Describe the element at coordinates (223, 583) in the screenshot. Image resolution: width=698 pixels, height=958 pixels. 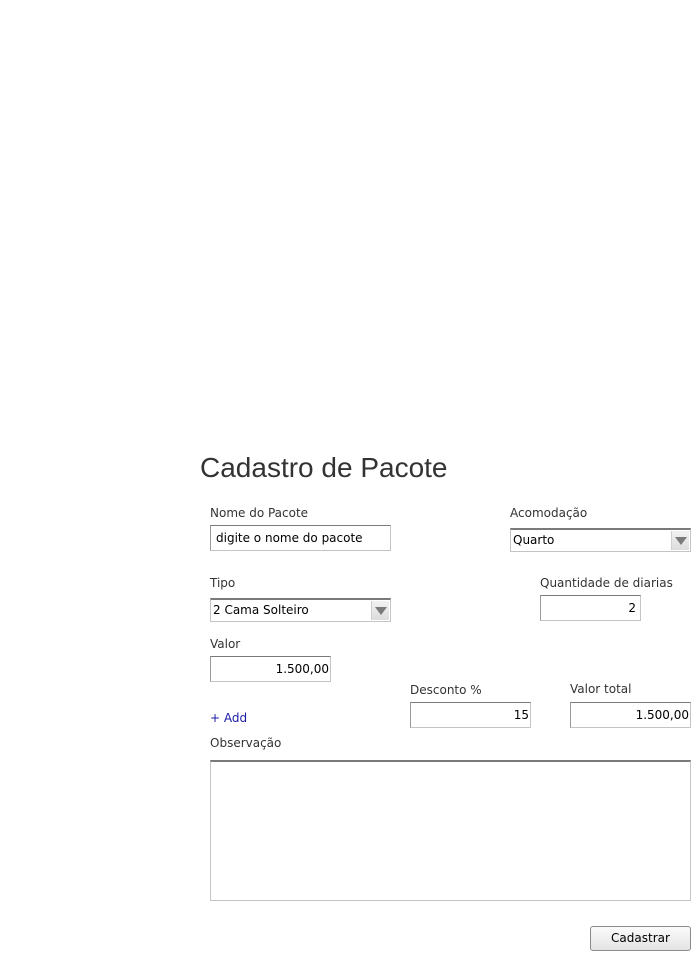
I see `tipo-label: Tipo` at that location.